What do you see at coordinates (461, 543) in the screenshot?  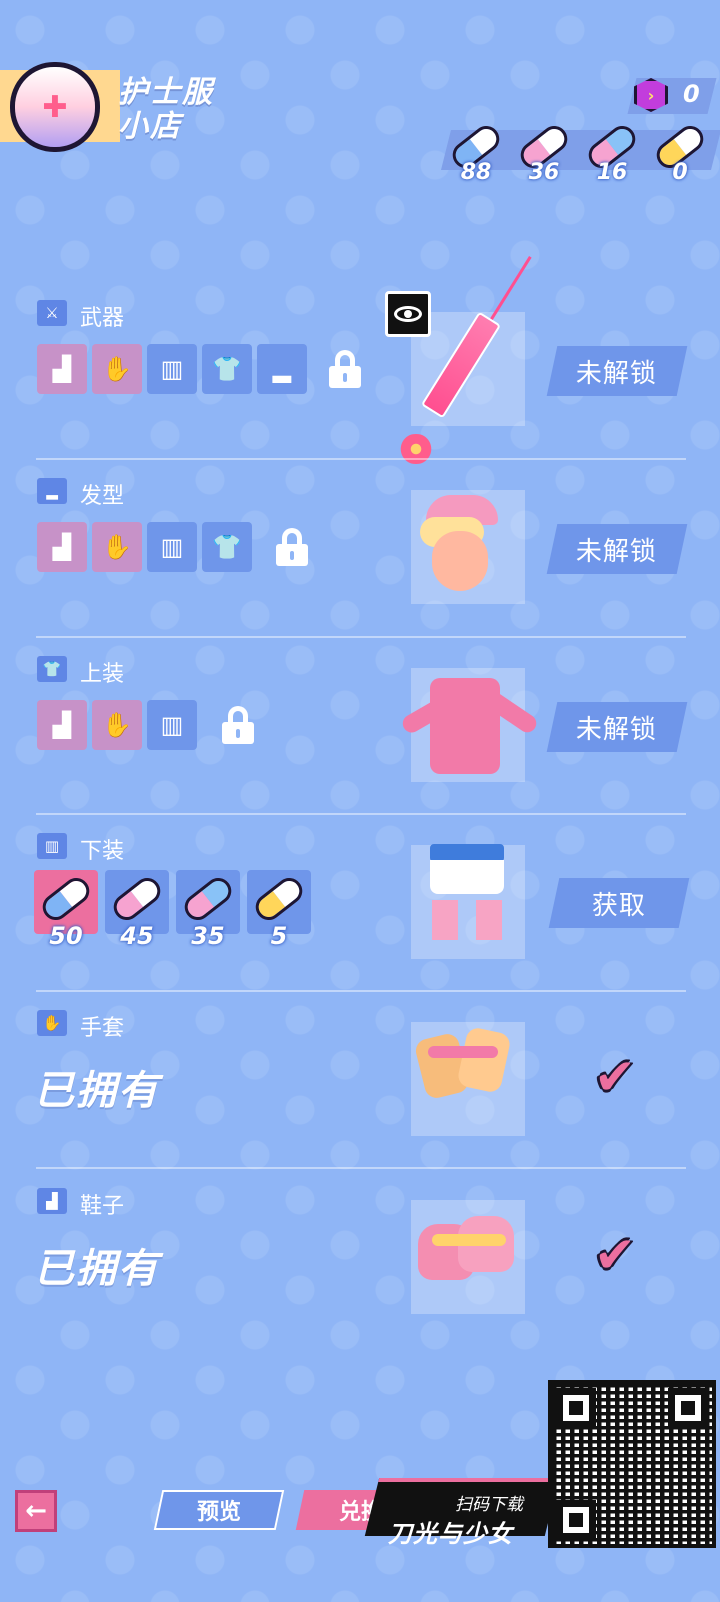 I see `nurse-cap-image` at bounding box center [461, 543].